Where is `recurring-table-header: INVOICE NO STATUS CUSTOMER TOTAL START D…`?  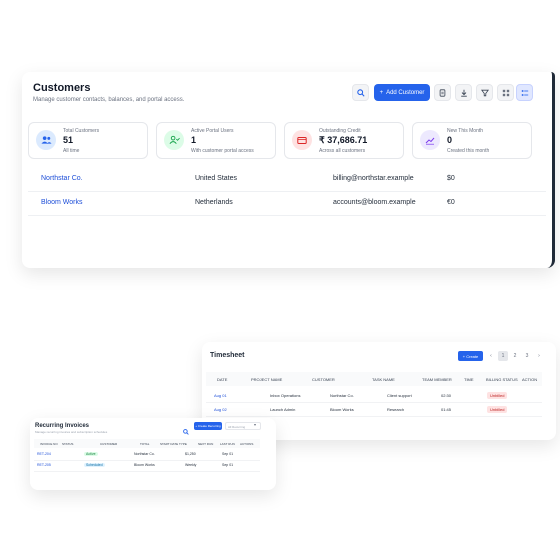
recurring-table-header: INVOICE NO STATUS CUSTOMER TOTAL START D… is located at coordinates (147, 443).